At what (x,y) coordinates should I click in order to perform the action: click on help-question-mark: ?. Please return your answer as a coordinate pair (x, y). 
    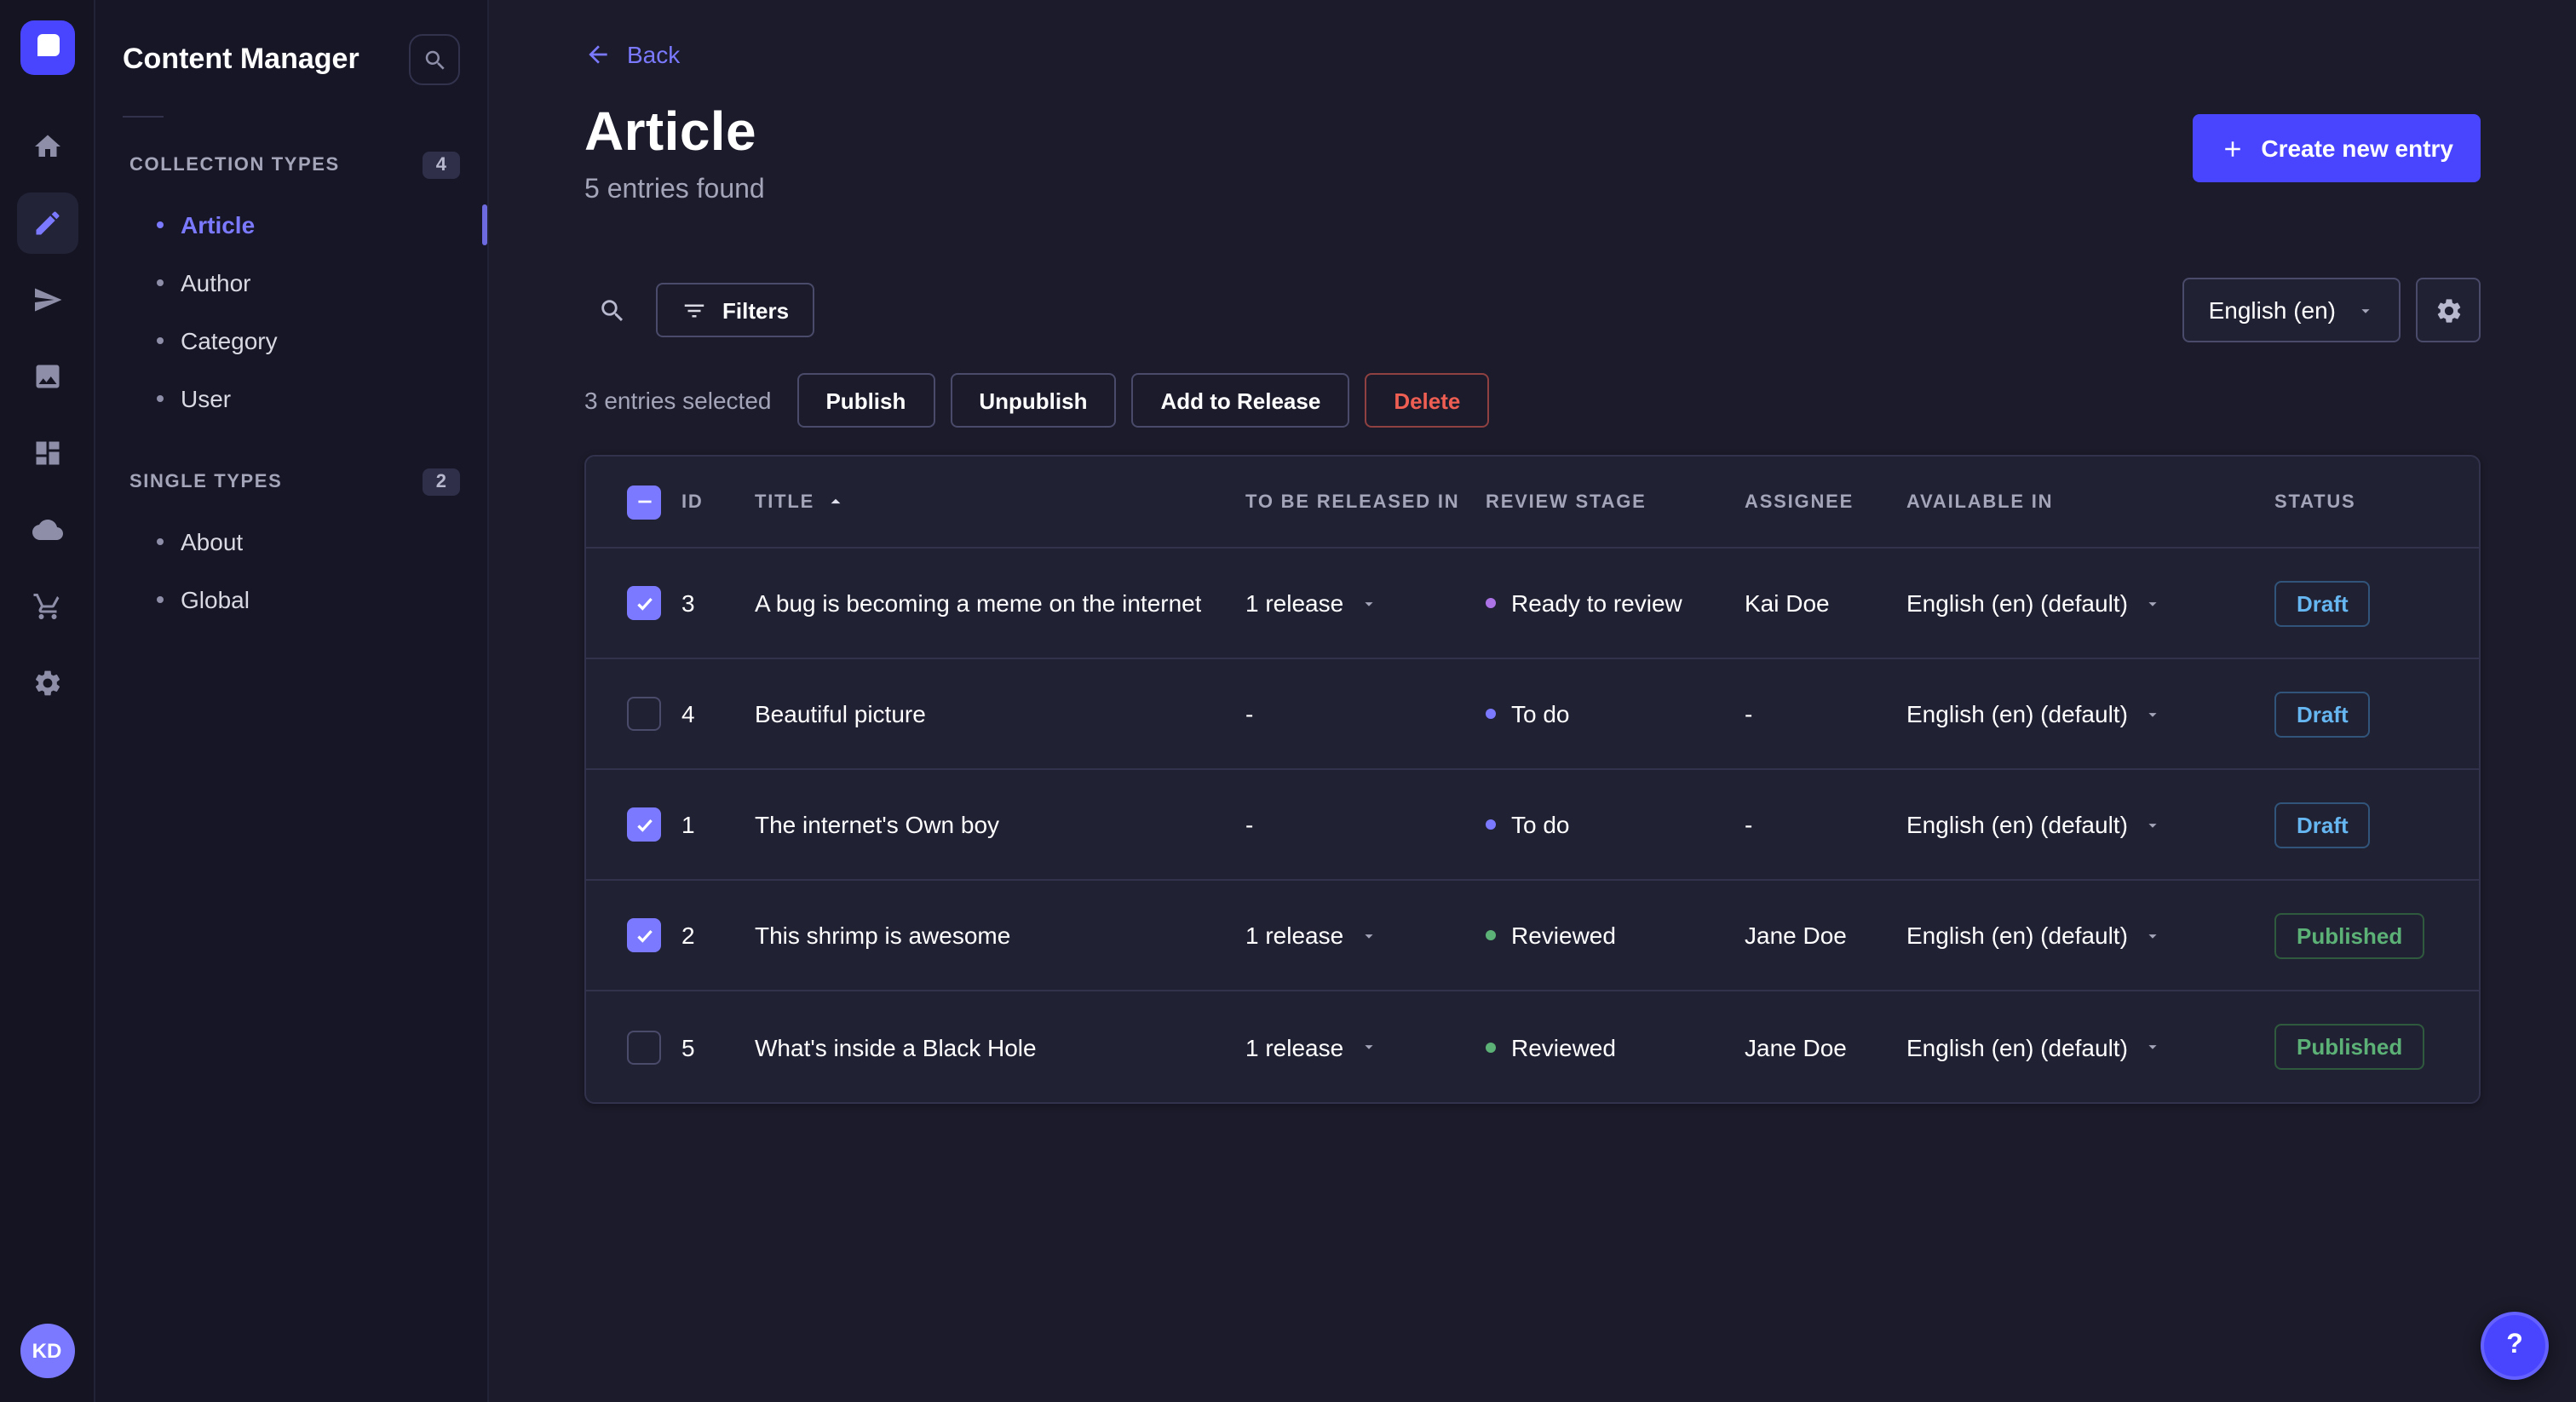
    Looking at the image, I should click on (2515, 1344).